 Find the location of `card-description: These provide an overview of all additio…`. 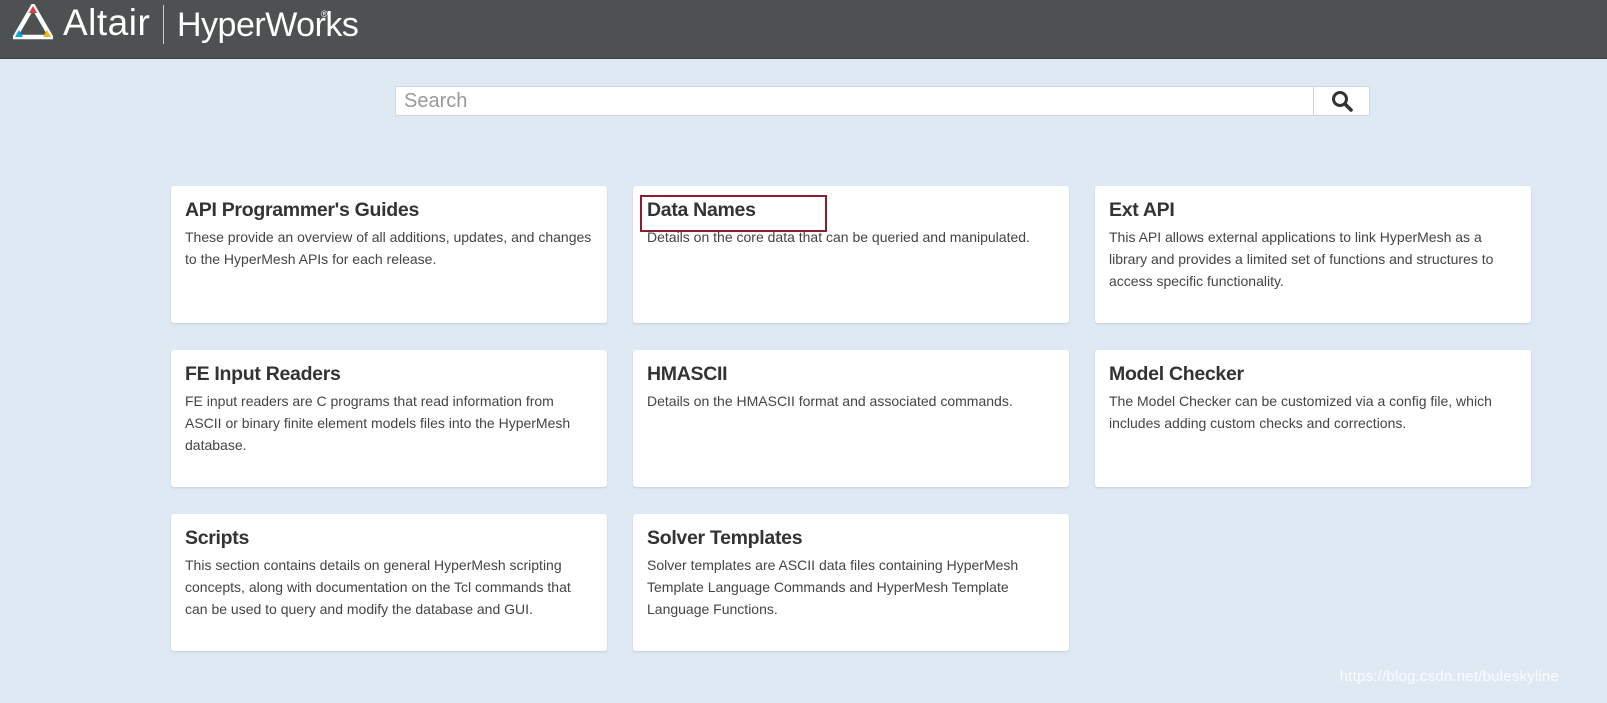

card-description: These provide an overview of all additio… is located at coordinates (388, 248).